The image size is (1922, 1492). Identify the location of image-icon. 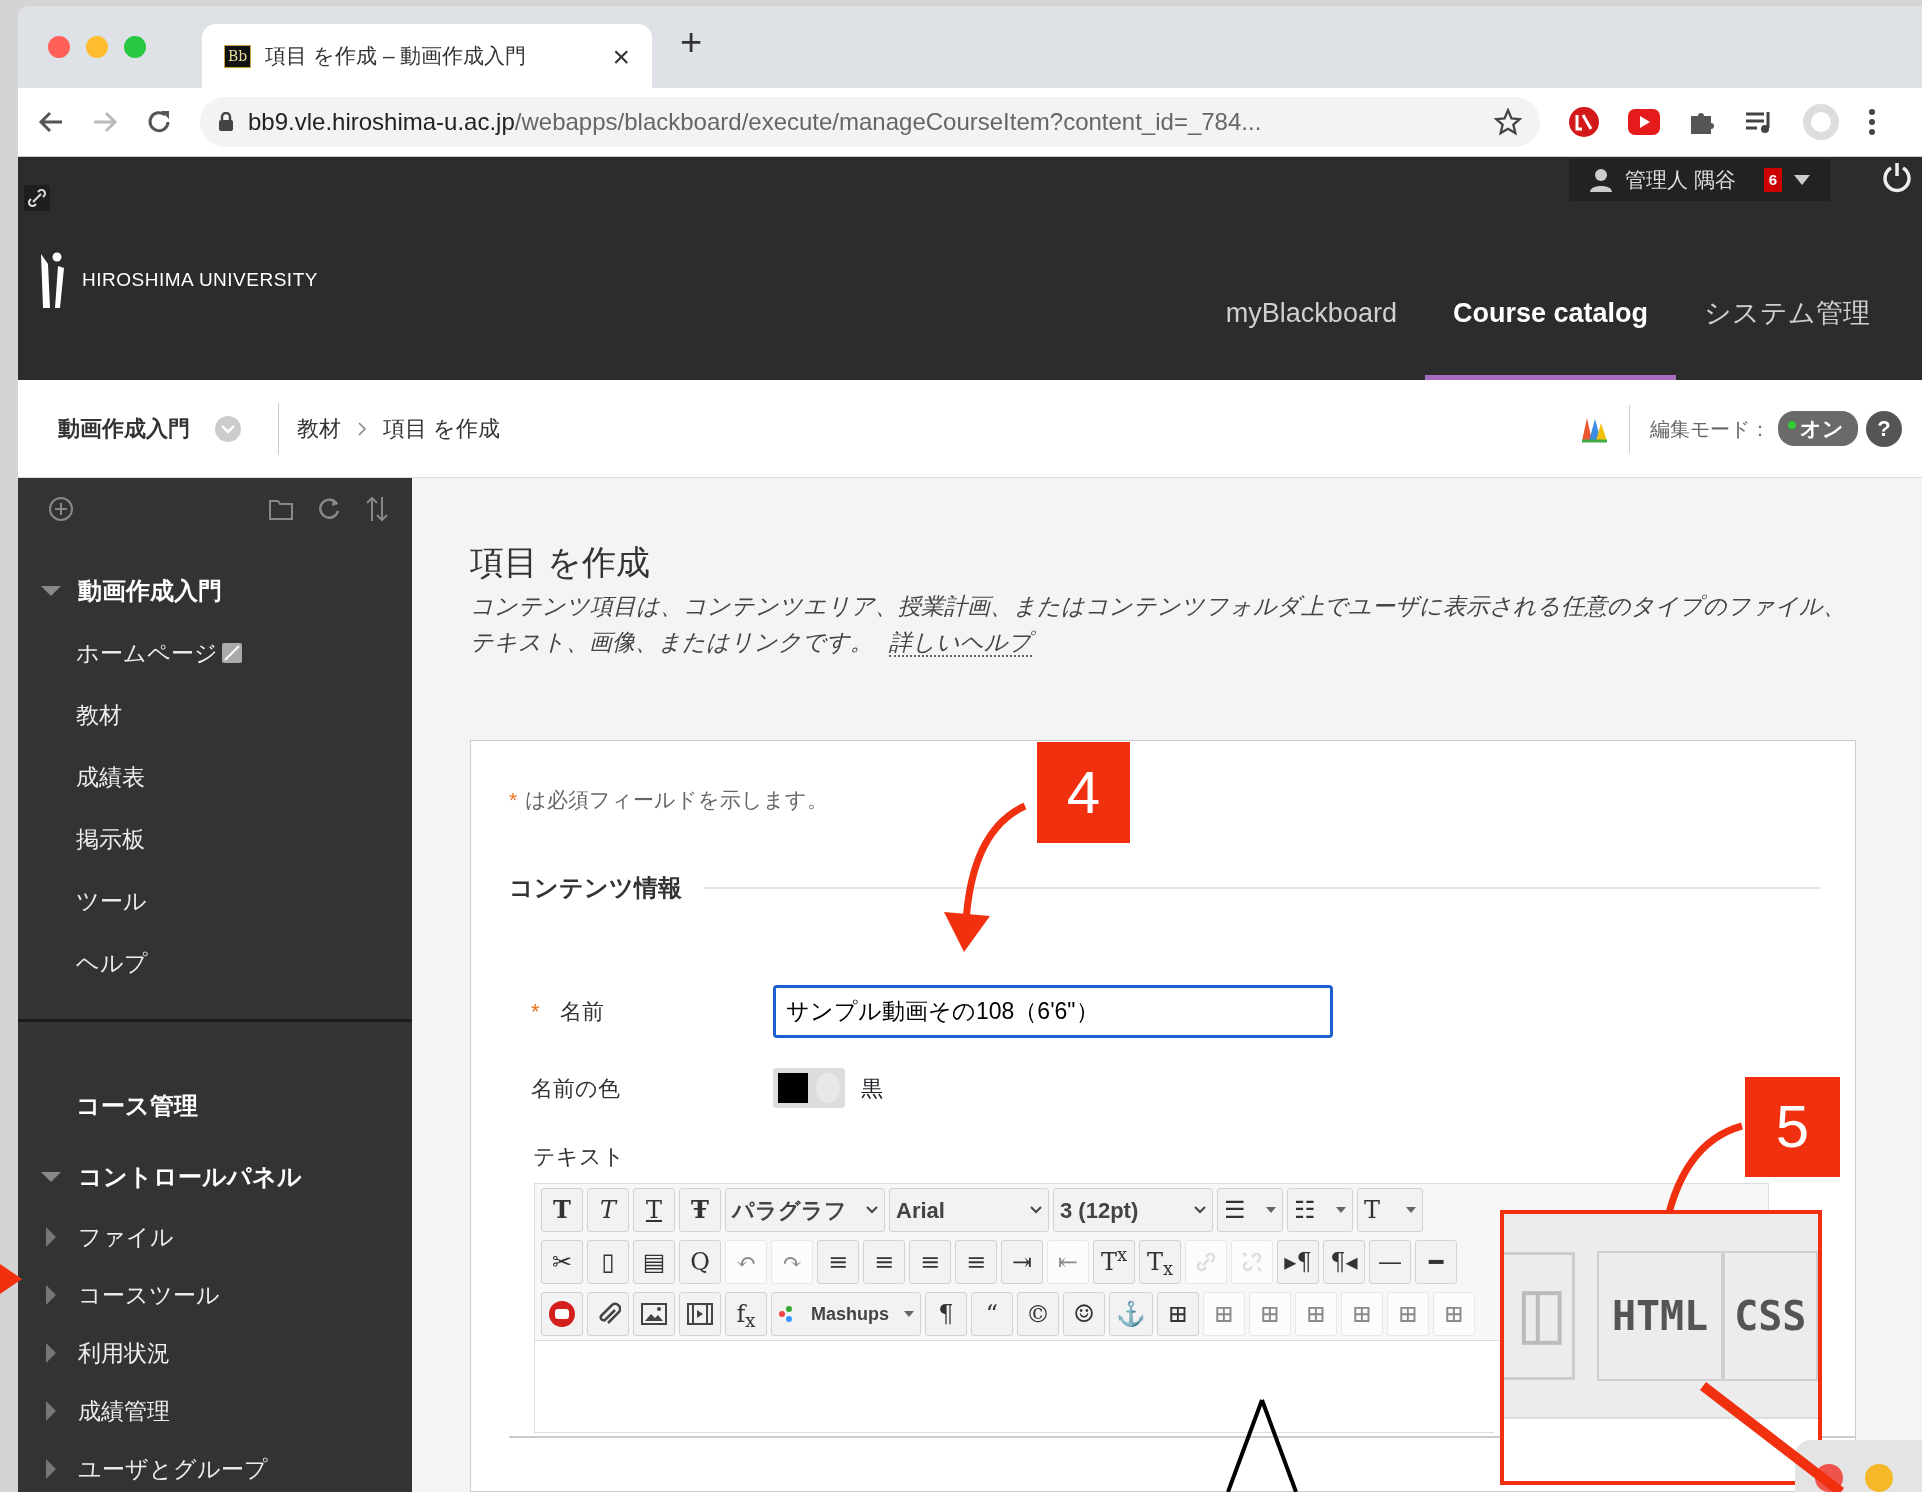
(654, 1314).